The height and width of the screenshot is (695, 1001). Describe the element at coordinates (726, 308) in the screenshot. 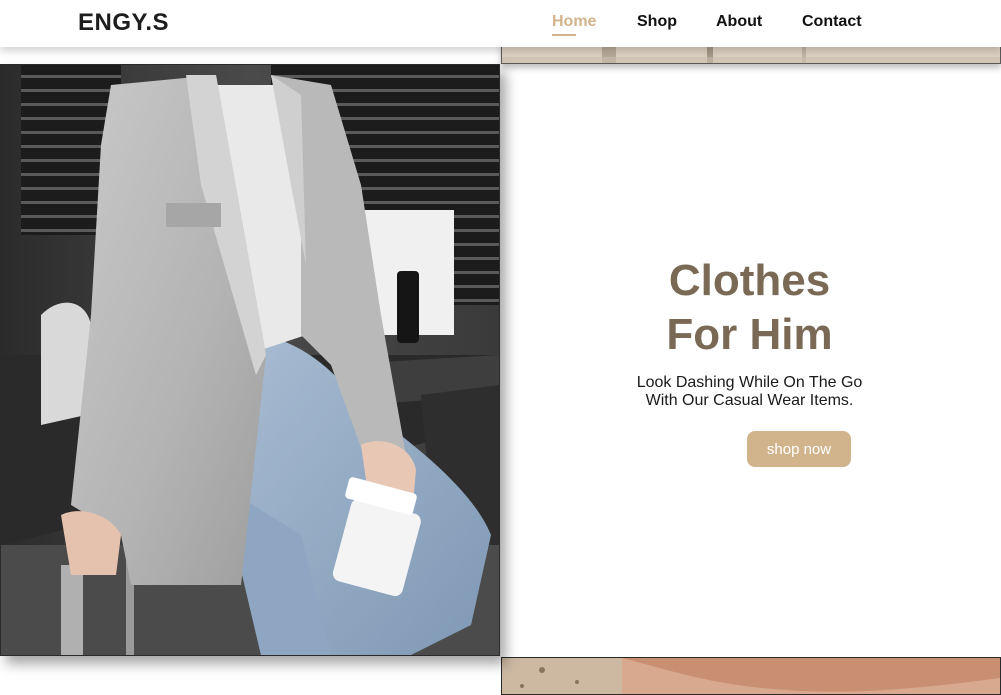

I see `hero-title: Clothes For Him` at that location.